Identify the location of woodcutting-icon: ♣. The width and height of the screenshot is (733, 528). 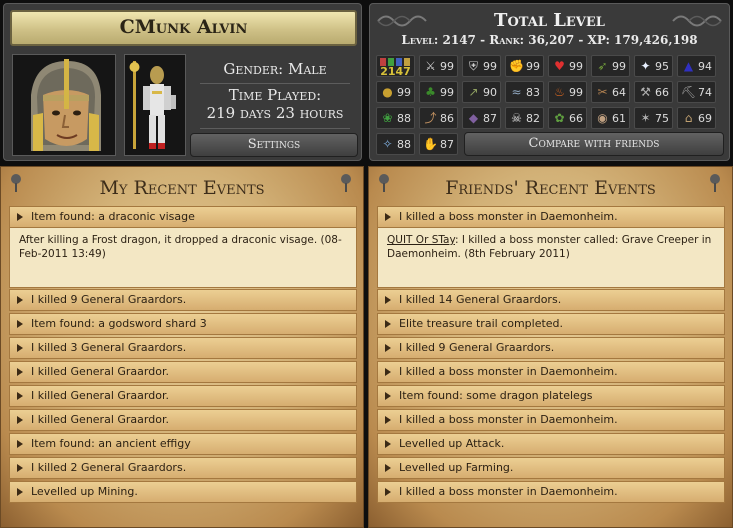
(430, 92).